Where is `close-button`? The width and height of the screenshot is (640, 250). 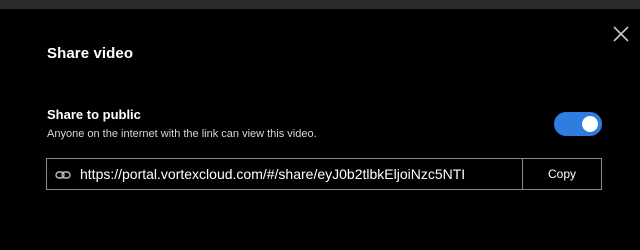
close-button is located at coordinates (621, 34).